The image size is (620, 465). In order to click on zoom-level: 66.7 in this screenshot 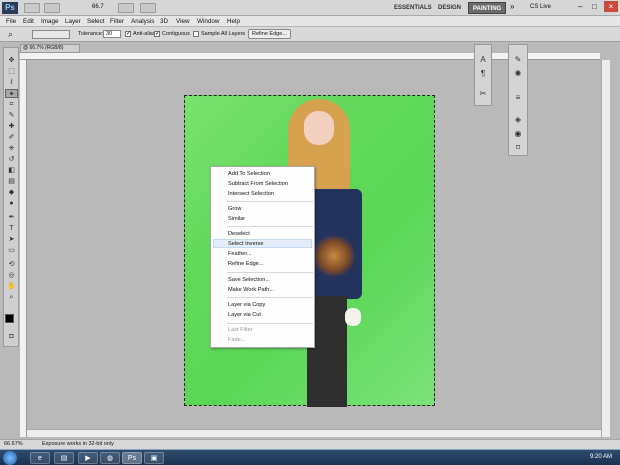, I will do `click(98, 7)`.